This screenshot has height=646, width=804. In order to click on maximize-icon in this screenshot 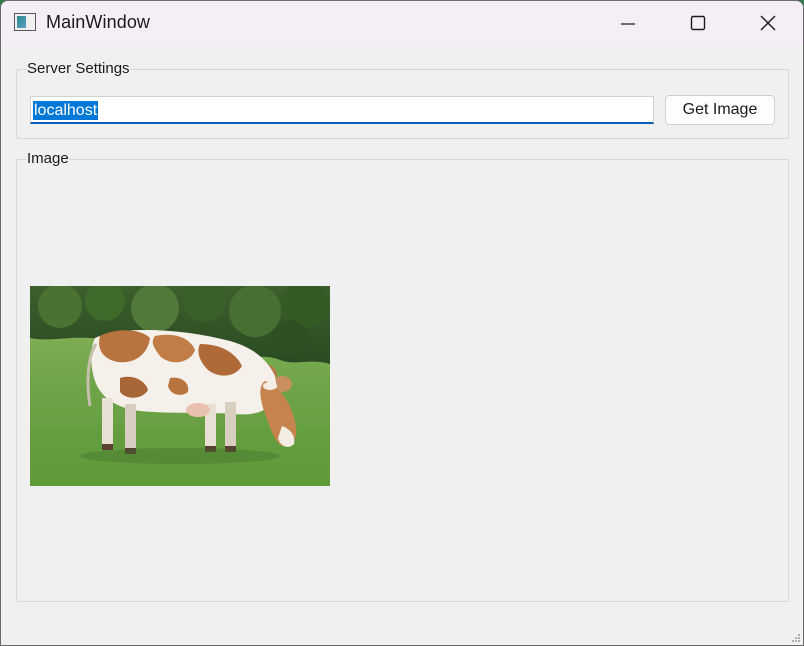, I will do `click(698, 23)`.